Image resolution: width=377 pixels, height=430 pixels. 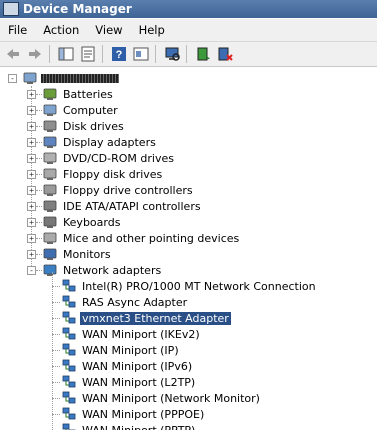 What do you see at coordinates (109, 142) in the screenshot?
I see `category-label: Display adapters` at bounding box center [109, 142].